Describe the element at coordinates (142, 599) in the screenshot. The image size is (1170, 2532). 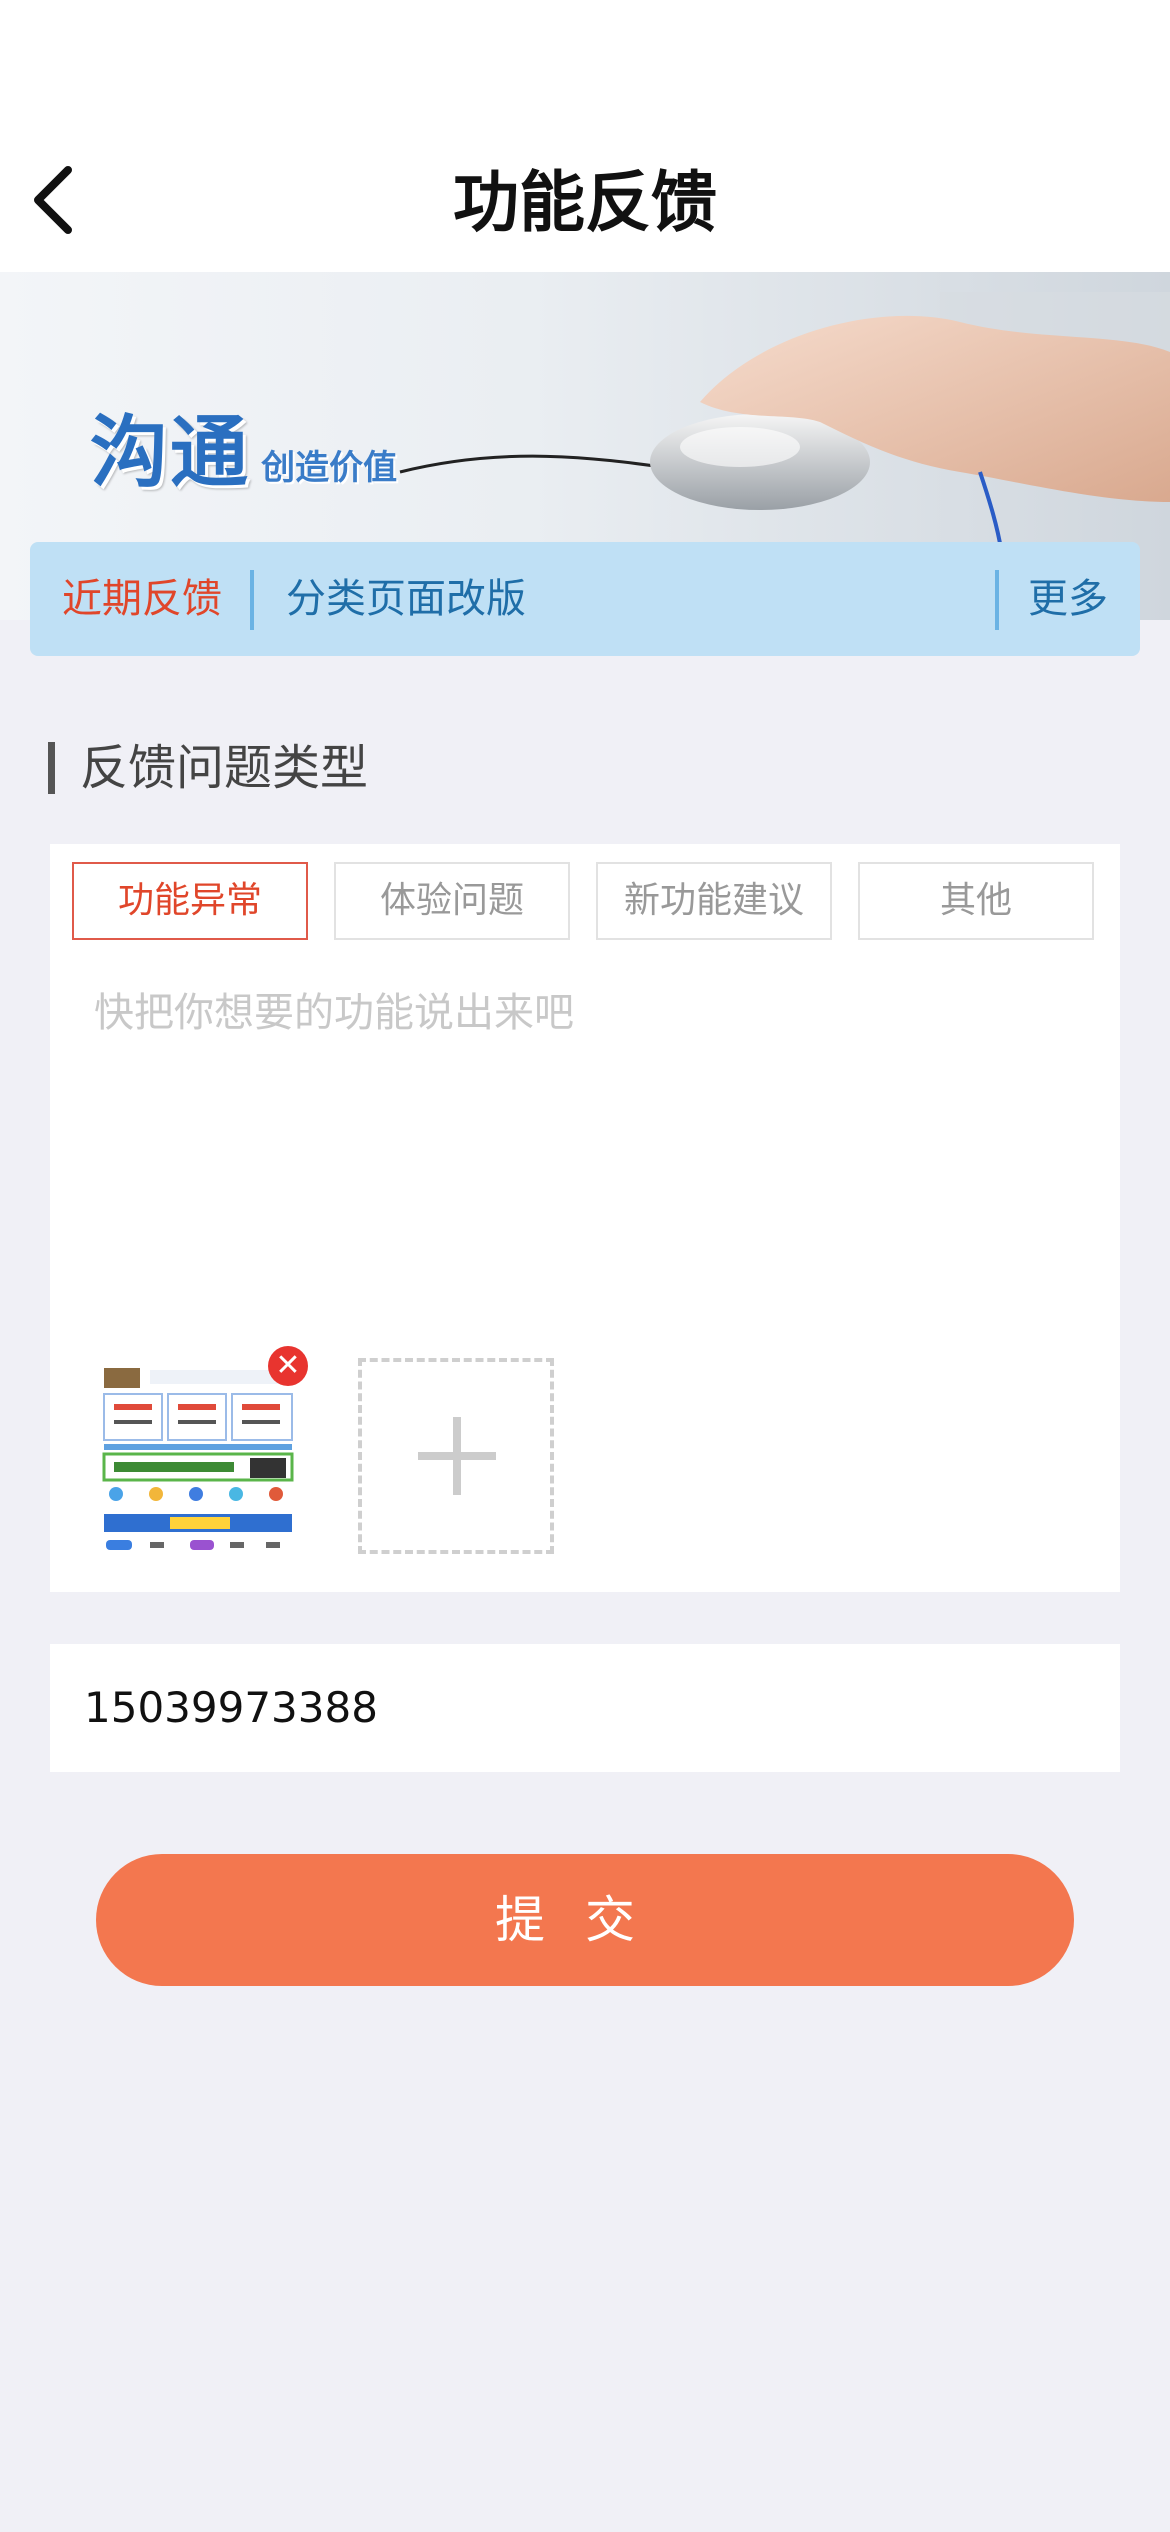
I see `notice-label: 近期反馈` at that location.